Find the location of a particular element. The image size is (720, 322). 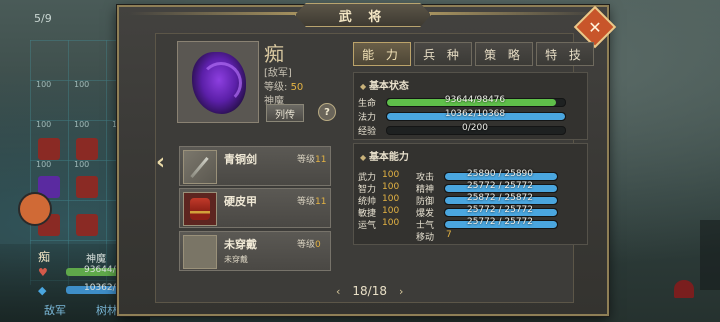

hero-name: 痴 is located at coordinates (274, 54).